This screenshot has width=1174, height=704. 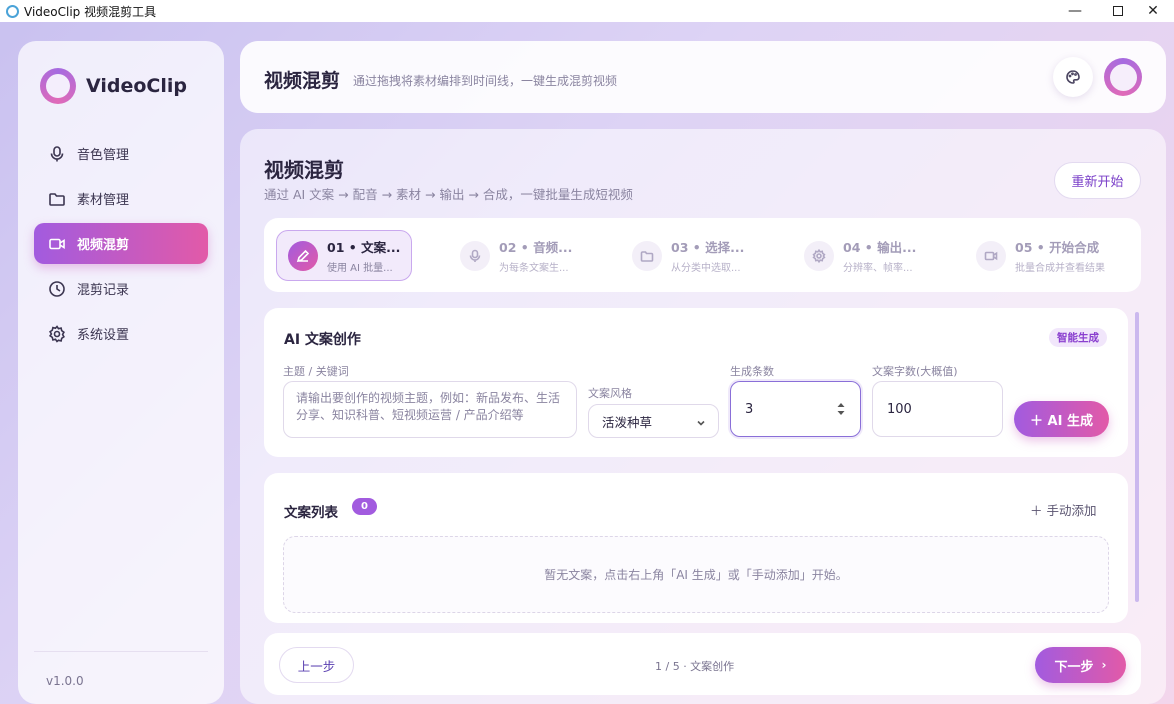 I want to click on header-title: 视频混剪, so click(x=302, y=81).